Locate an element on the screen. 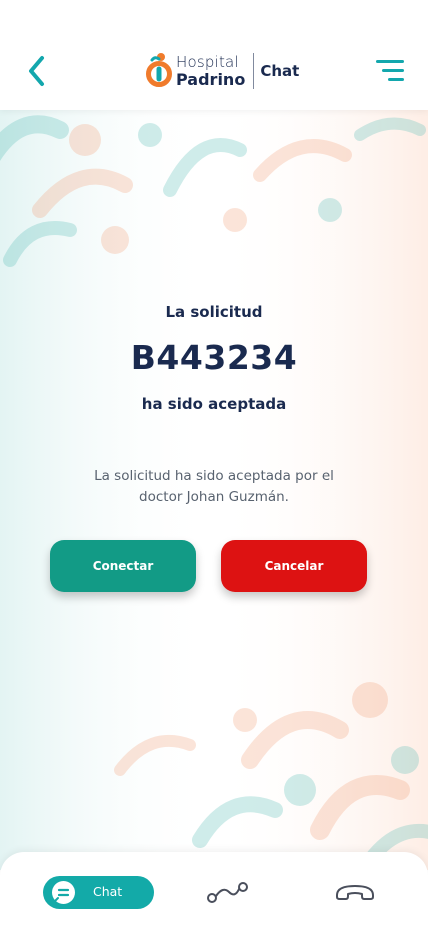 Image resolution: width=428 pixels, height=926 pixels. route-icon is located at coordinates (227, 892).